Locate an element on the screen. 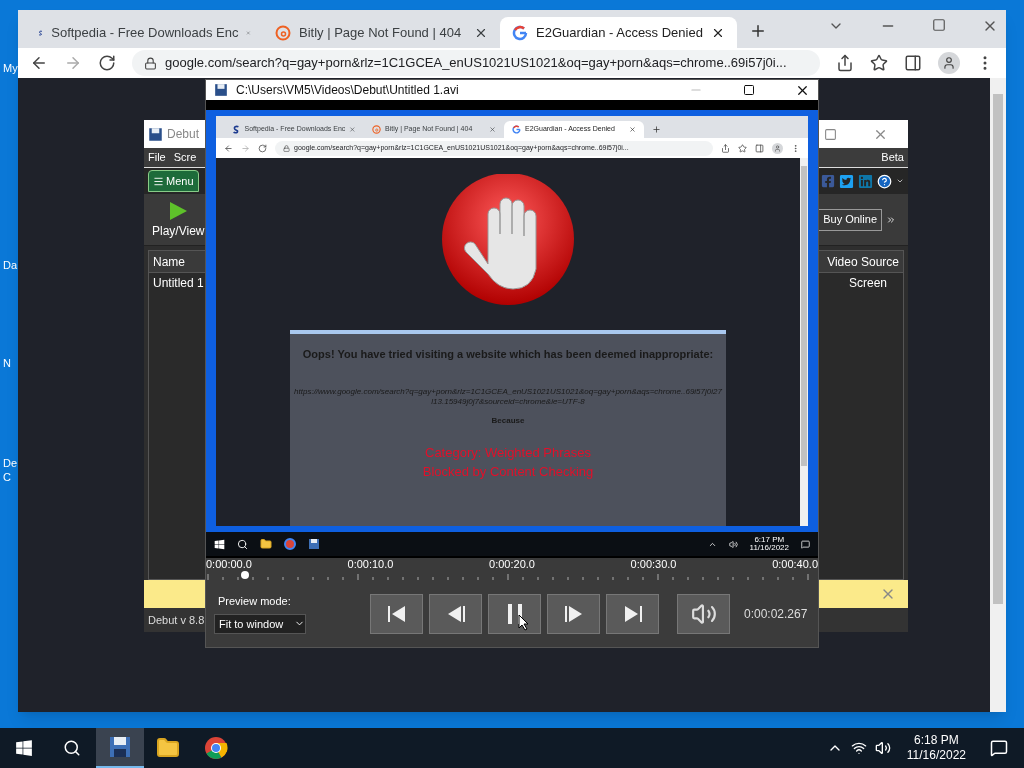 Image resolution: width=1024 pixels, height=768 pixels. blocked-url: https://www.google.com/search?q=gay+porn&rlz=1C1GCEA_enUS1021US1021&oq=gay+porn&aqs=chrome..69i57j0i27l13.15949j0j7&sourceid=chrome&ie=UTF-8 is located at coordinates (508, 396).